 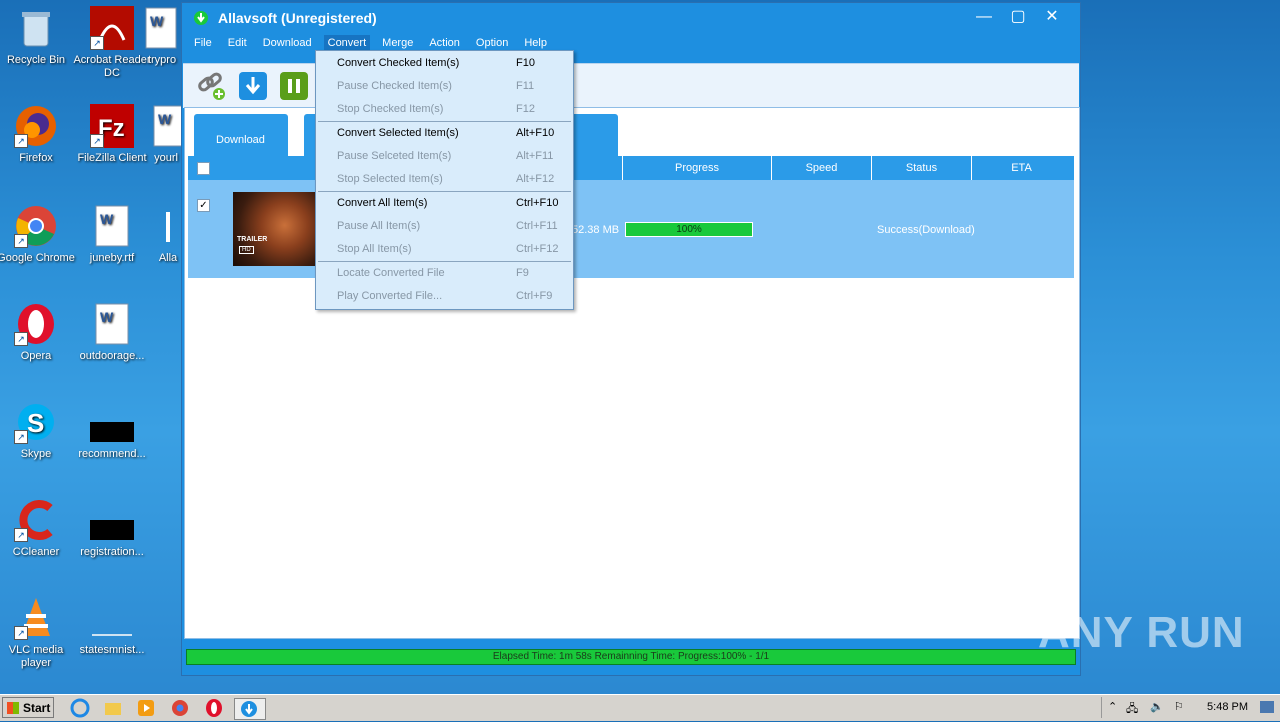 I want to click on chrome-icon: ↗, so click(x=36, y=226).